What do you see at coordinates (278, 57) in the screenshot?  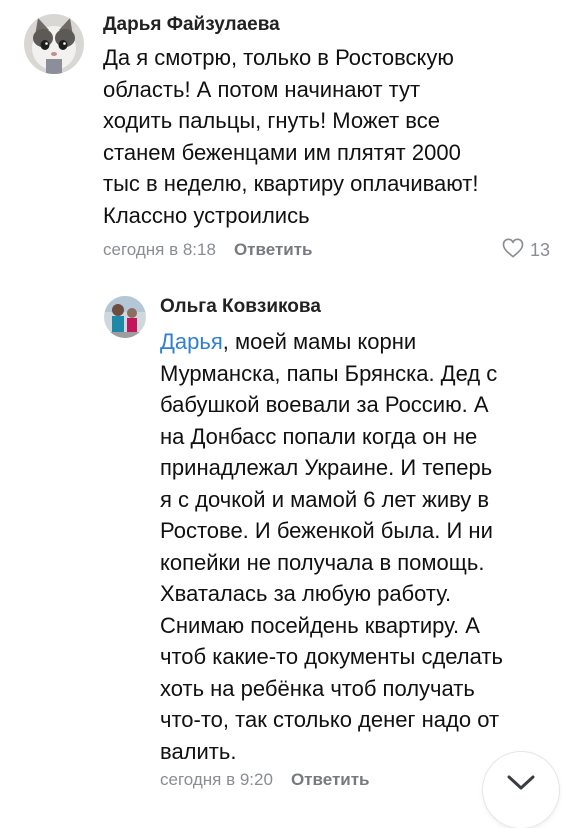 I see `comment-text-line: Да я смотрю, только в Ростовскую` at bounding box center [278, 57].